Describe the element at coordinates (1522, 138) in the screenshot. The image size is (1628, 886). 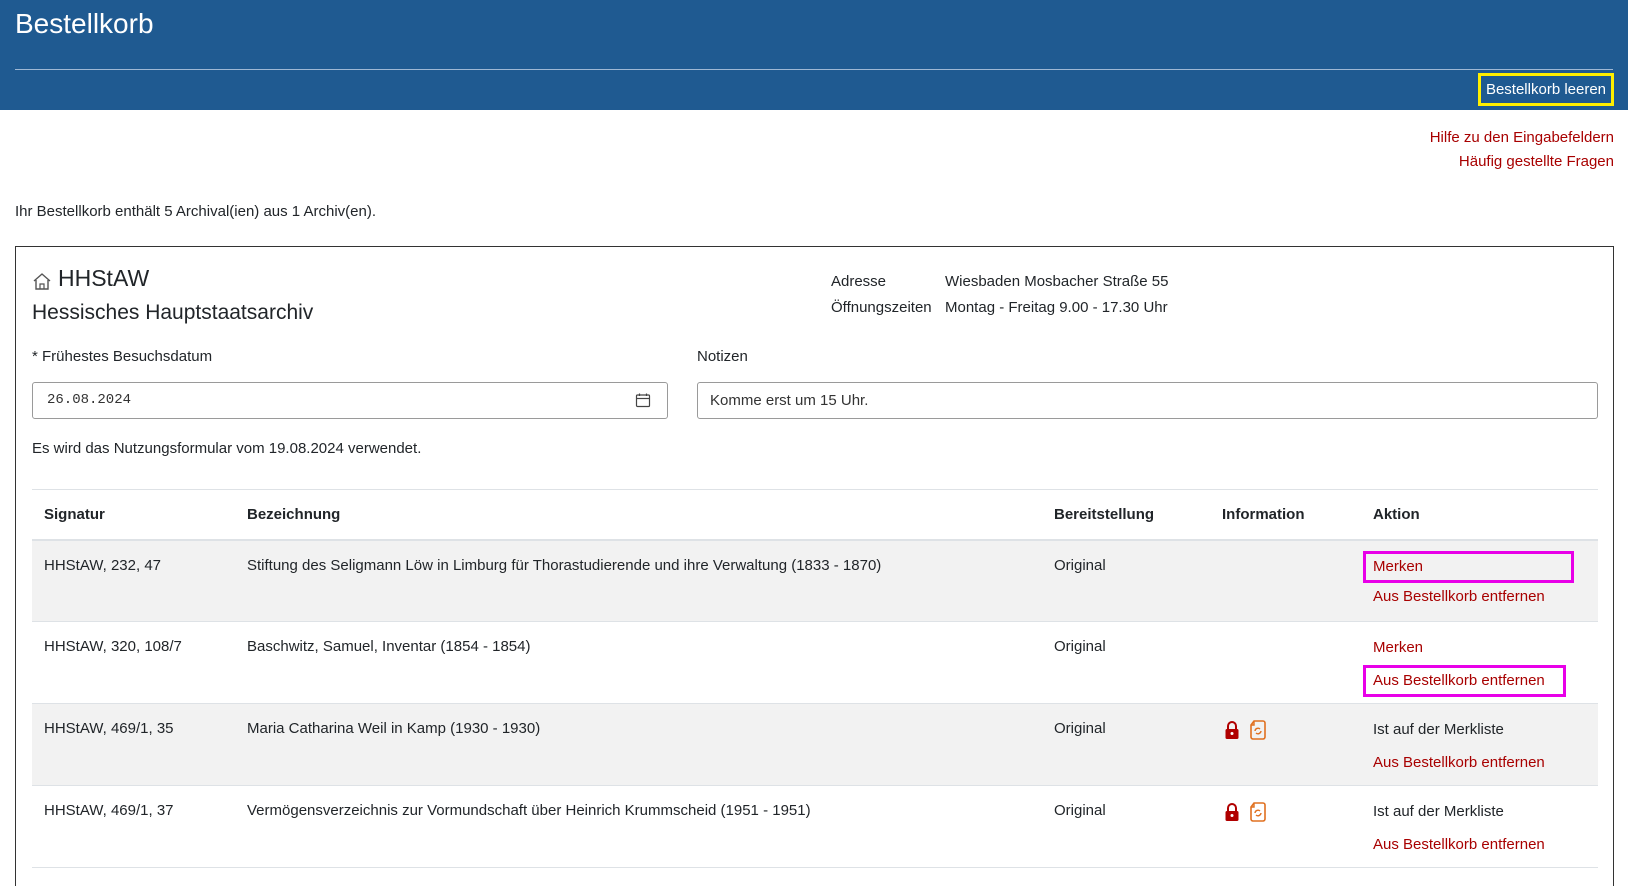
I see `input-help-link: Hilfe zu den Eingabefeldern` at that location.